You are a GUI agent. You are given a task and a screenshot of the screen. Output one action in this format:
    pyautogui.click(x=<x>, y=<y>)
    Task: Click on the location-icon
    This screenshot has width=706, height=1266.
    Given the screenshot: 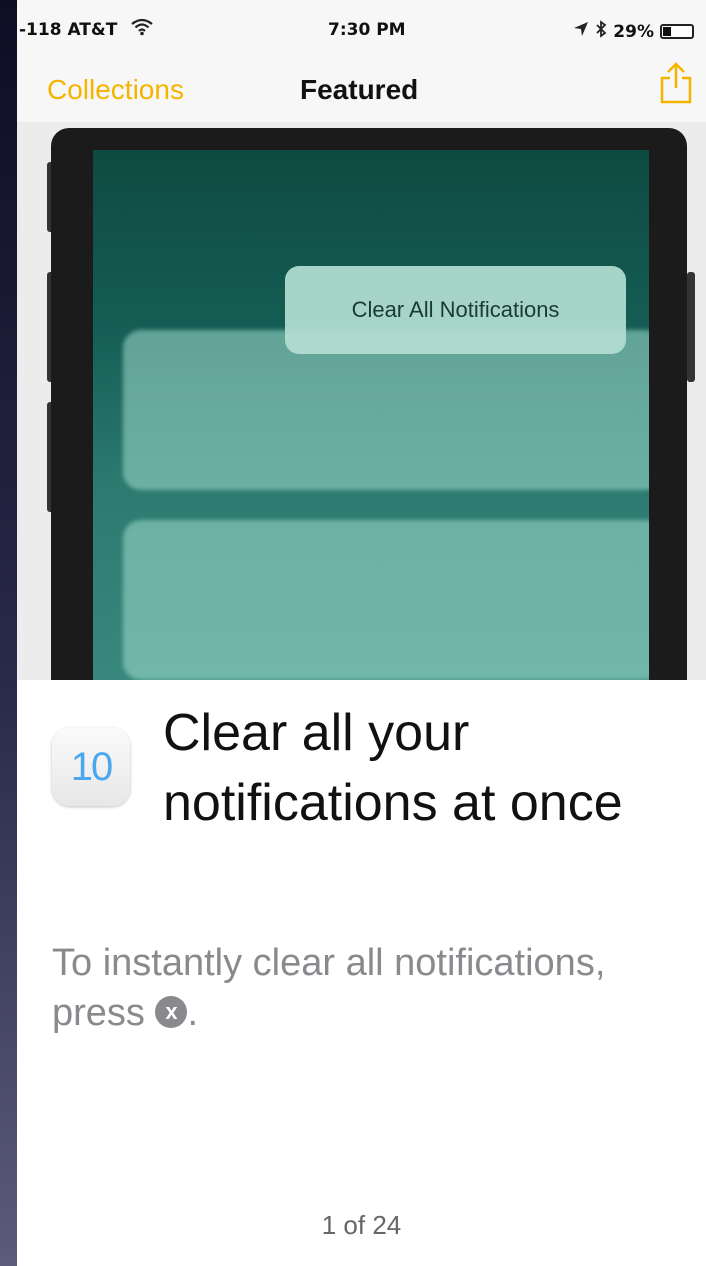 What is the action you would take?
    pyautogui.click(x=581, y=31)
    